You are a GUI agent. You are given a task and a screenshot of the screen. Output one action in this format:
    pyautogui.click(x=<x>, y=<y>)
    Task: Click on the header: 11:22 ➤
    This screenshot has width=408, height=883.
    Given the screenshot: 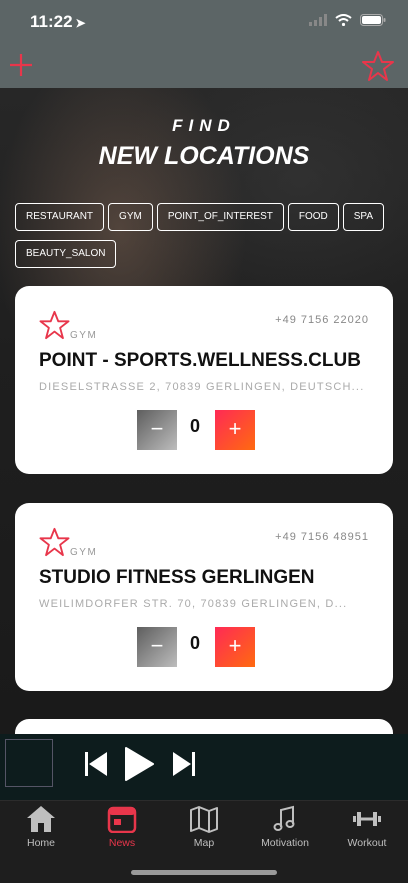 What is the action you would take?
    pyautogui.click(x=204, y=44)
    